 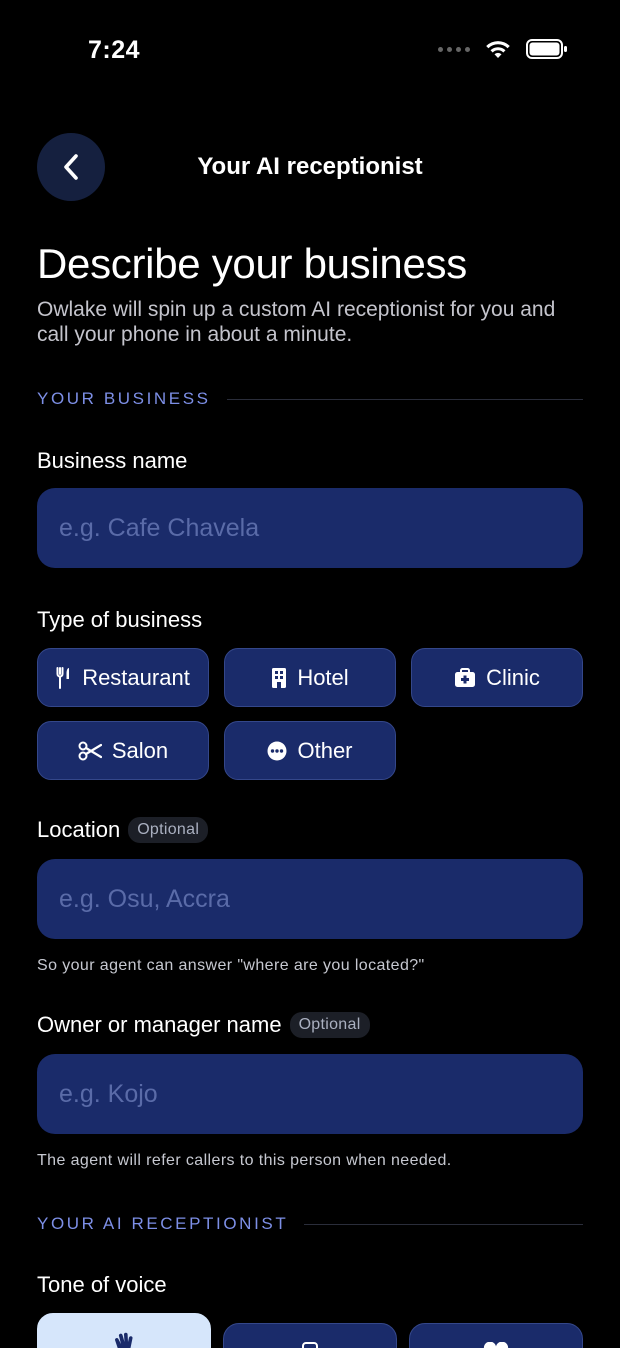 What do you see at coordinates (252, 263) in the screenshot?
I see `page-title: Describe your business` at bounding box center [252, 263].